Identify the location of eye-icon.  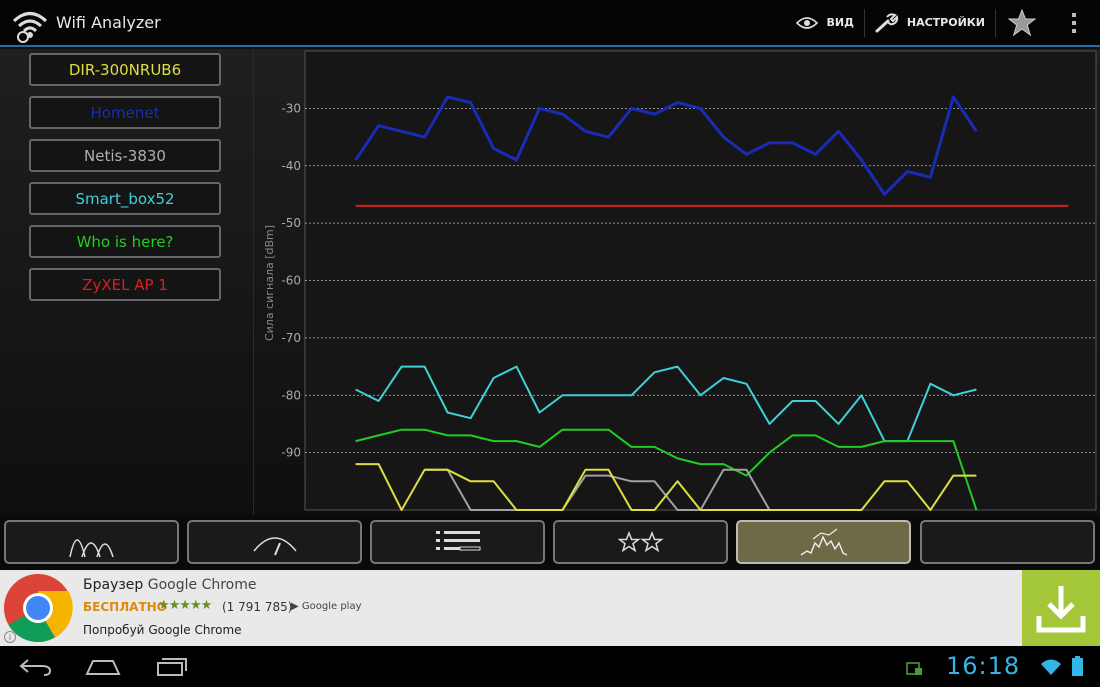
(807, 22).